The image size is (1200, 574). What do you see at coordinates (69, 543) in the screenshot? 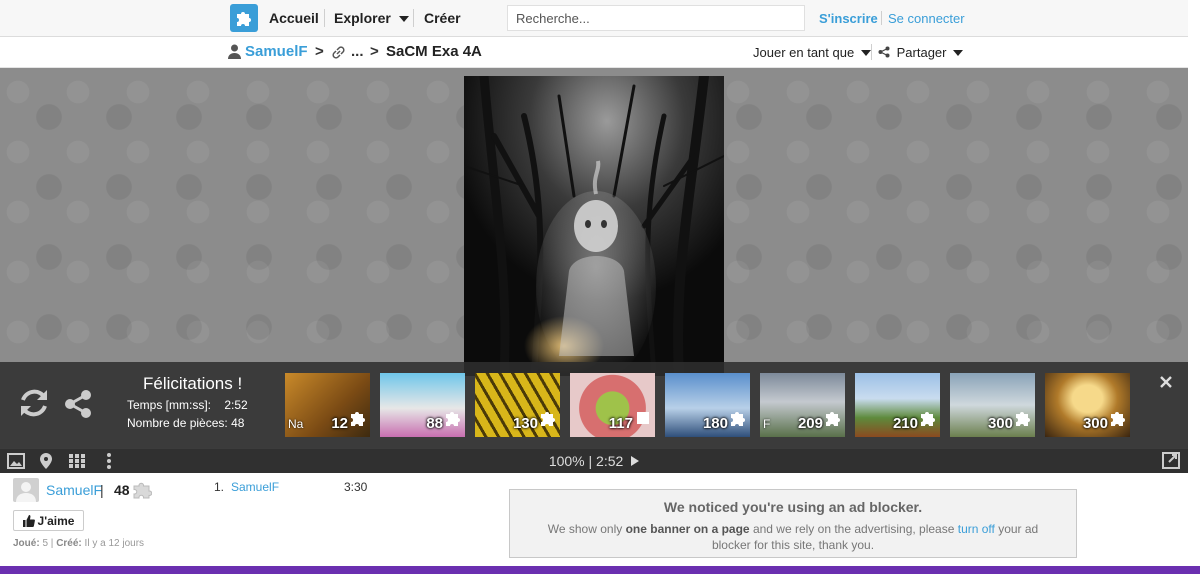
I see `created-label: Créé:` at bounding box center [69, 543].